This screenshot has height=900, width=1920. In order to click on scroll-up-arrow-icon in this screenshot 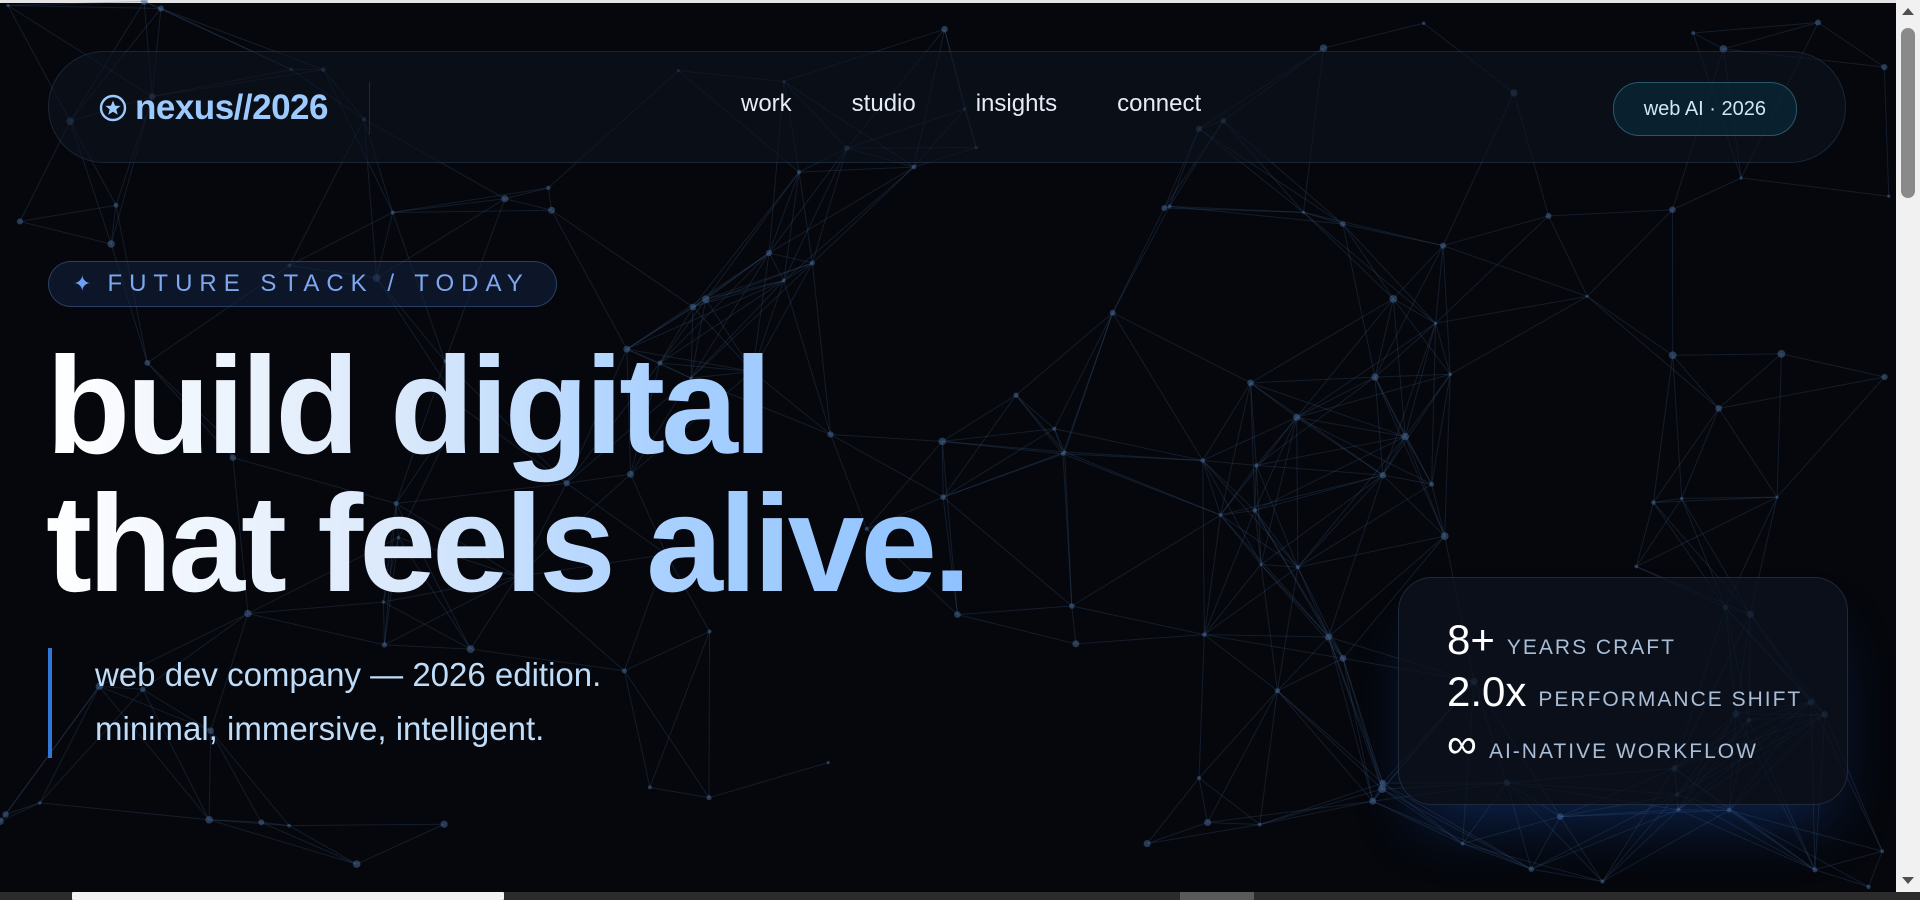, I will do `click(1908, 11)`.